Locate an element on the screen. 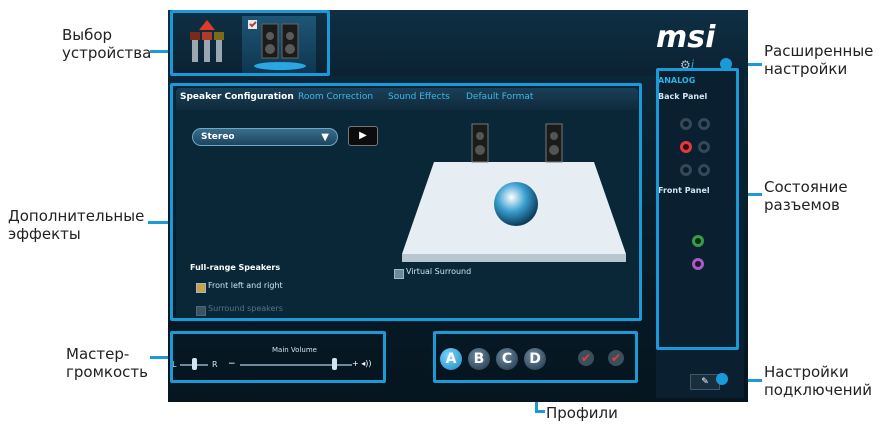 The width and height of the screenshot is (878, 427). connection-dot is located at coordinates (722, 379).